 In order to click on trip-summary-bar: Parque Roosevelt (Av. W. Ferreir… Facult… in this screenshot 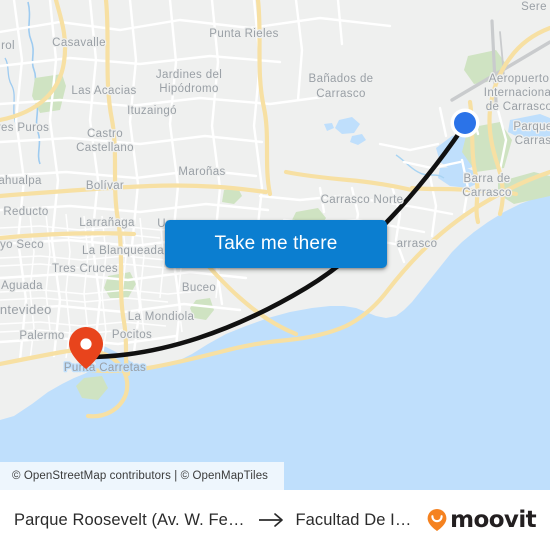, I will do `click(275, 520)`.